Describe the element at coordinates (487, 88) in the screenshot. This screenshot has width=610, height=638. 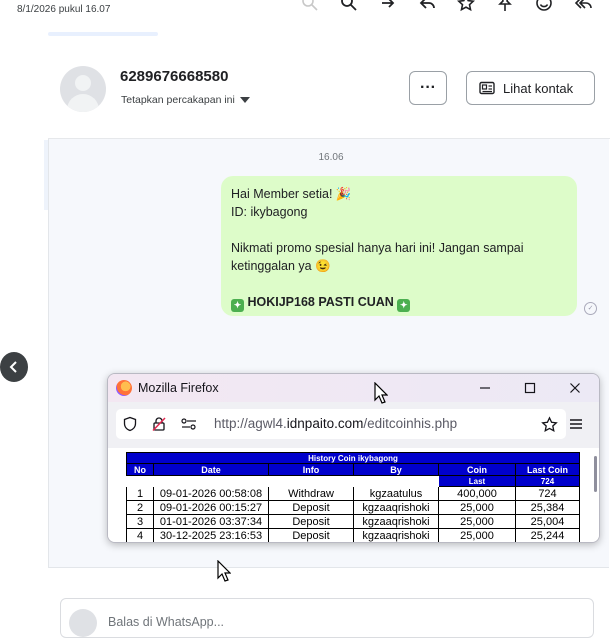
I see `contact-card-icon` at that location.